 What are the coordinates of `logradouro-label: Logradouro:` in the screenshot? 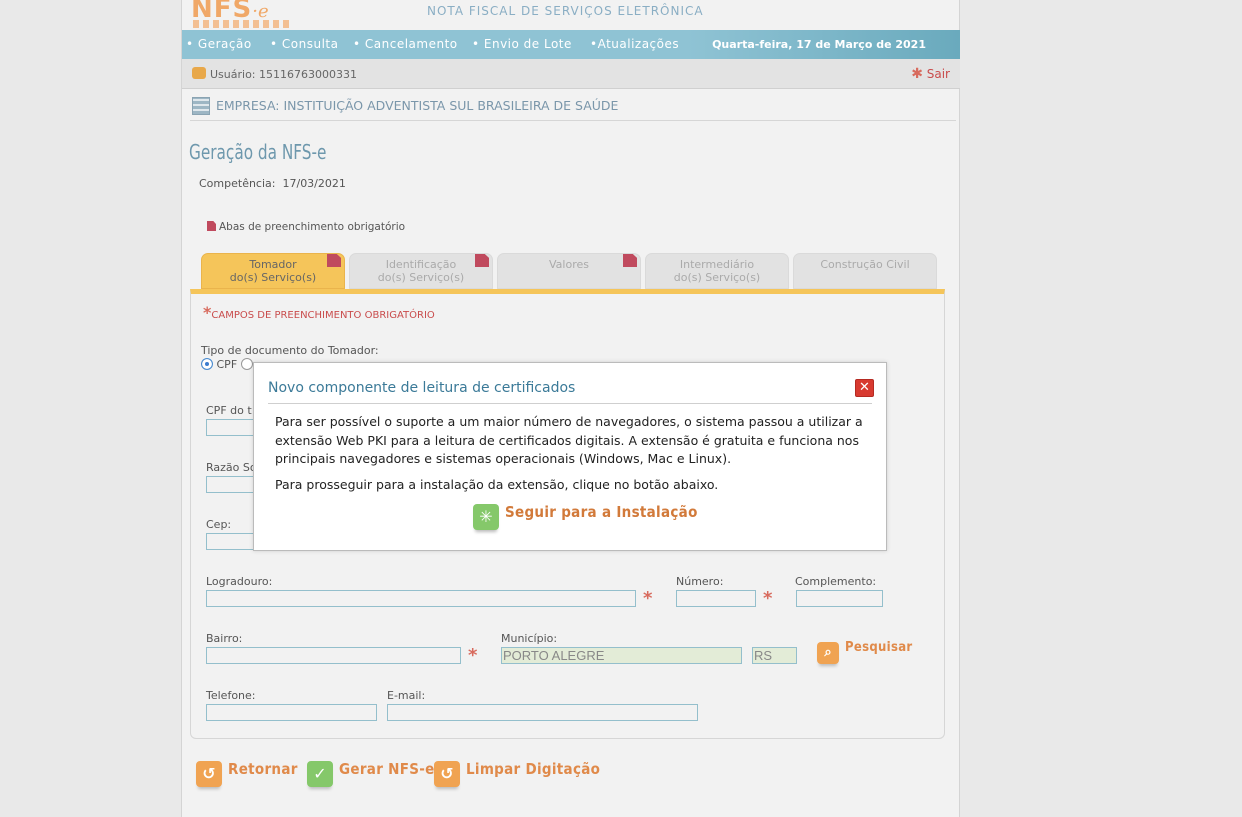 It's located at (239, 581).